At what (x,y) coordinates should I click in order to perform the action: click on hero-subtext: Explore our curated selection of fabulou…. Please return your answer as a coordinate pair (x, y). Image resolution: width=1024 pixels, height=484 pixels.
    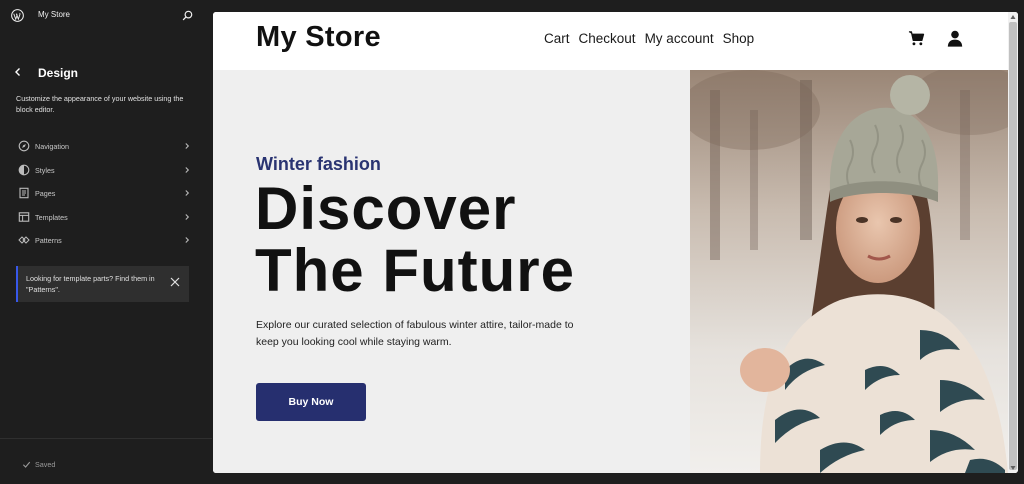
    Looking at the image, I should click on (415, 333).